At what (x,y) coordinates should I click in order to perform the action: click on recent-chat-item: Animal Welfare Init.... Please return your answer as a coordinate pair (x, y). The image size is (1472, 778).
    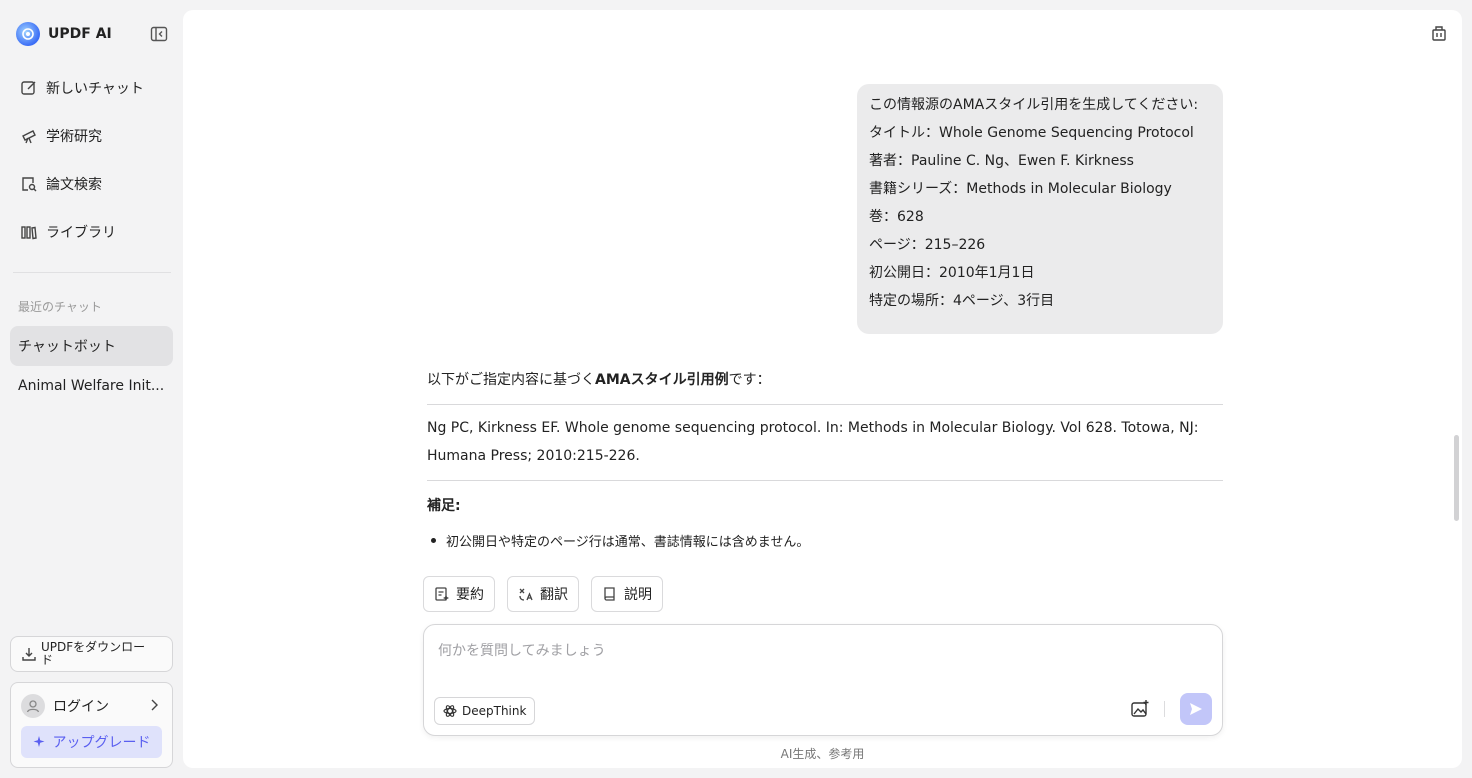
    Looking at the image, I should click on (91, 386).